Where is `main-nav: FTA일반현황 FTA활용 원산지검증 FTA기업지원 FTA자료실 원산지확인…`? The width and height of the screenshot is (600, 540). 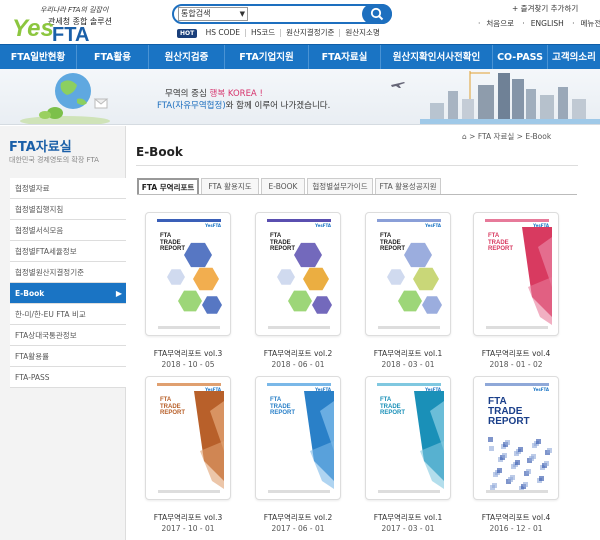 main-nav: FTA일반현황 FTA활용 원산지검증 FTA기업지원 FTA자료실 원산지확인… is located at coordinates (300, 56).